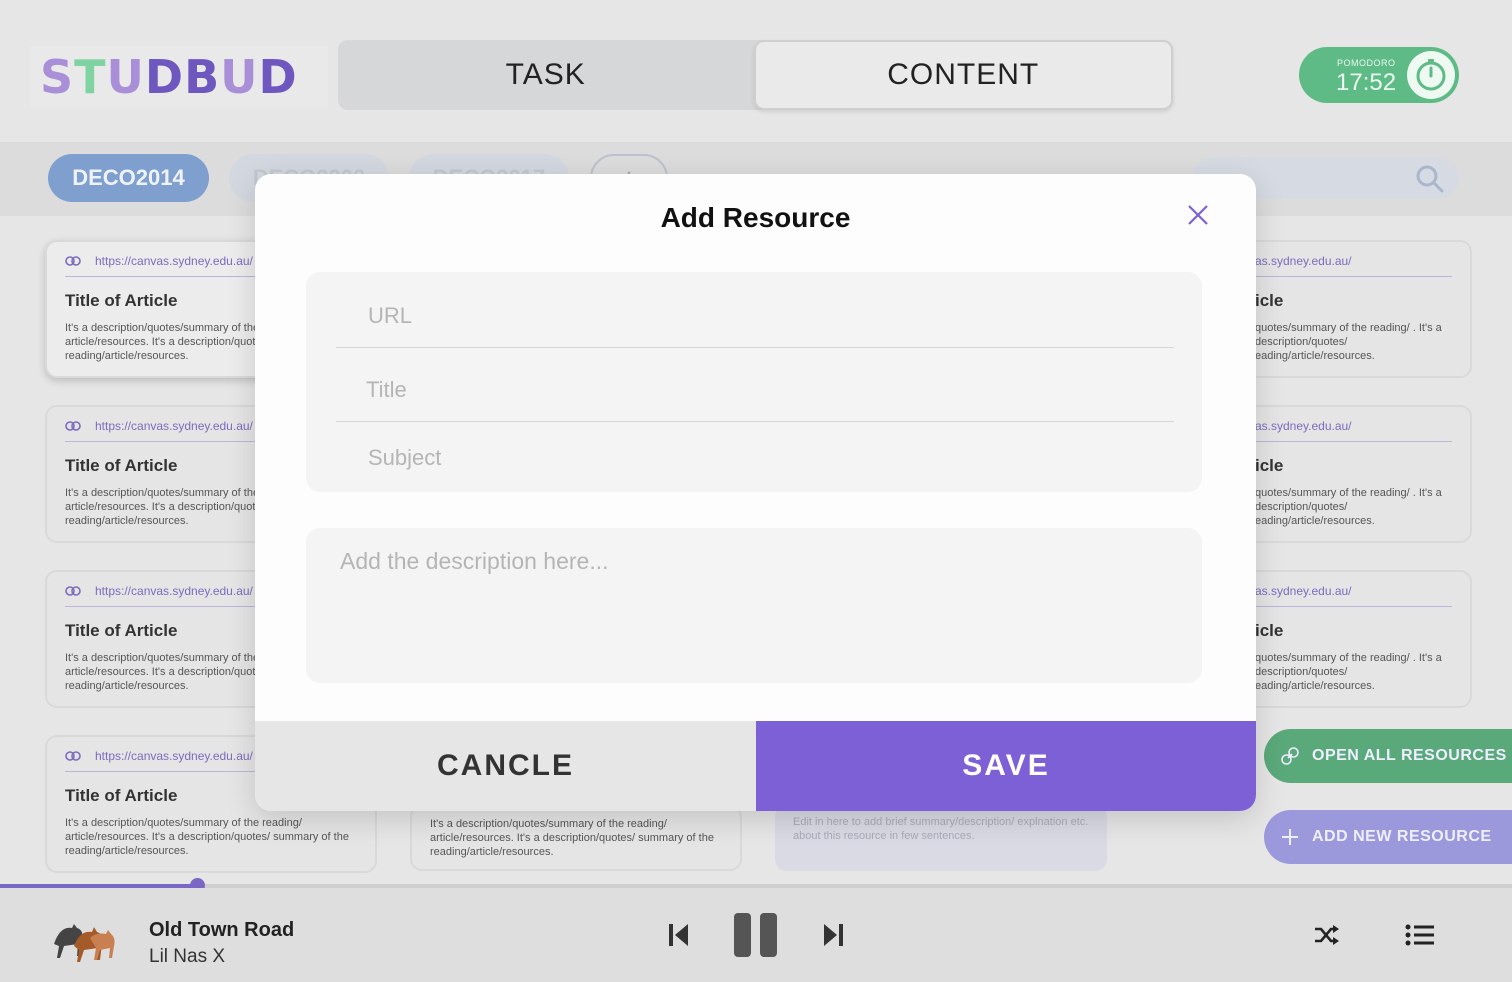 This screenshot has height=982, width=1512. What do you see at coordinates (755, 316) in the screenshot?
I see `url-input` at bounding box center [755, 316].